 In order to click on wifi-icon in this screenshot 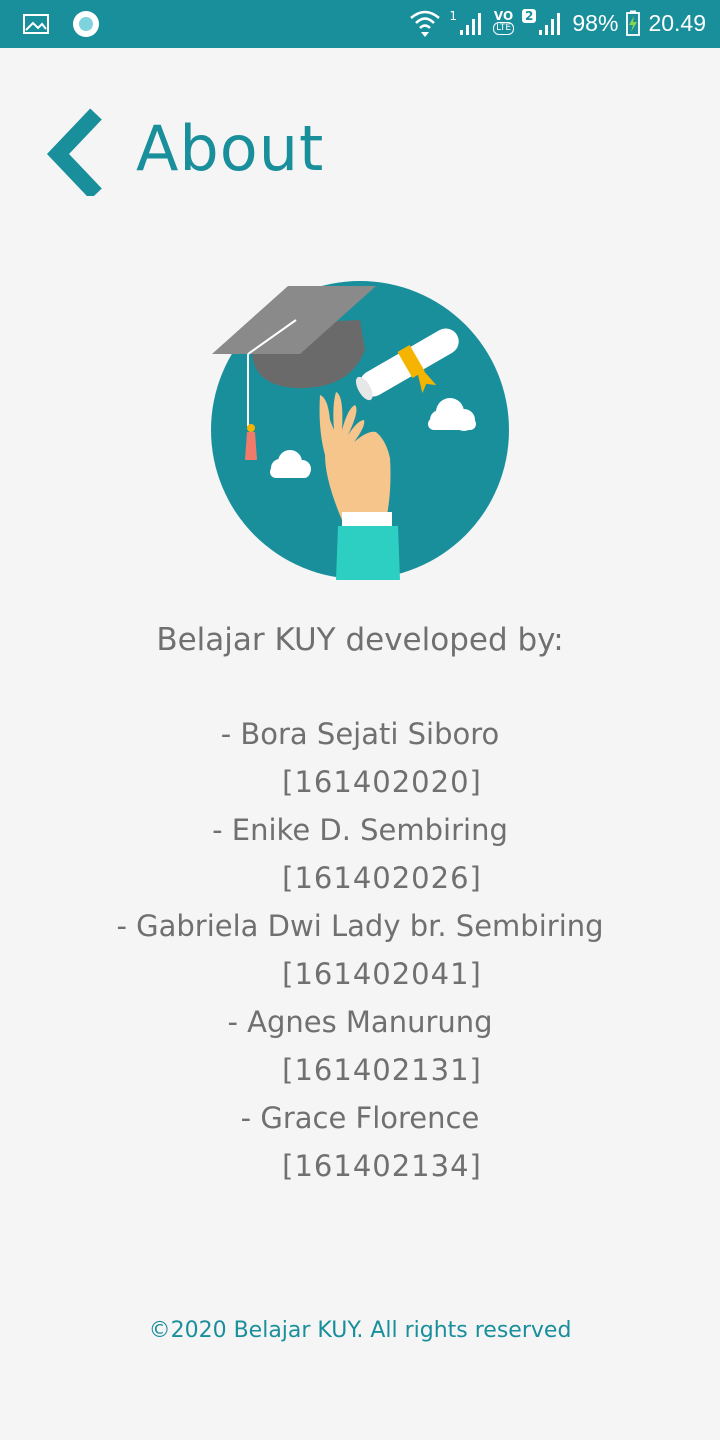, I will do `click(425, 23)`.